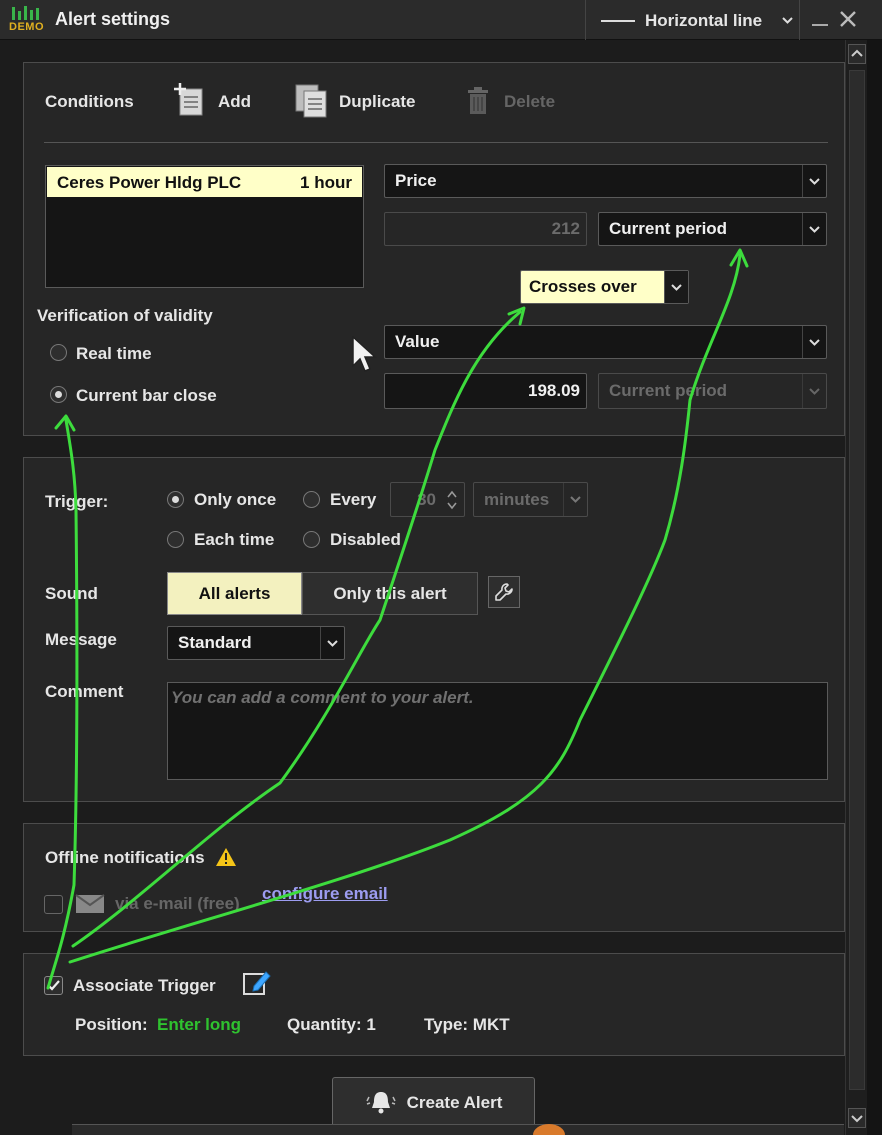 This screenshot has height=1135, width=882. I want to click on position-value: Enter long, so click(199, 1024).